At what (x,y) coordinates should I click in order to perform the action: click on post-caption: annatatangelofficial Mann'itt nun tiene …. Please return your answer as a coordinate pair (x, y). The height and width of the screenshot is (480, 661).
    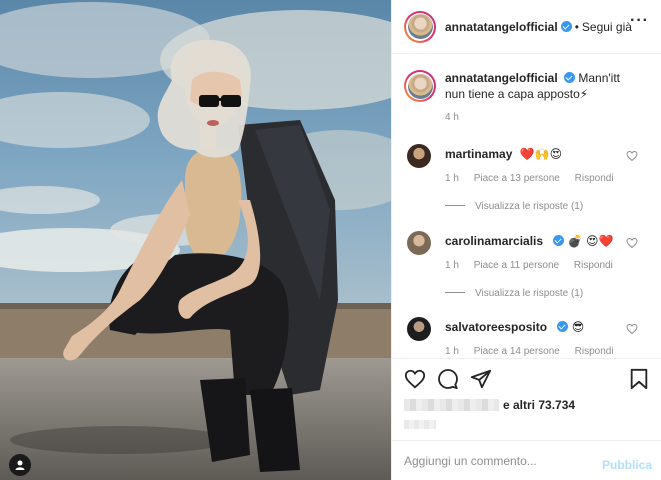
    Looking at the image, I should click on (526, 90).